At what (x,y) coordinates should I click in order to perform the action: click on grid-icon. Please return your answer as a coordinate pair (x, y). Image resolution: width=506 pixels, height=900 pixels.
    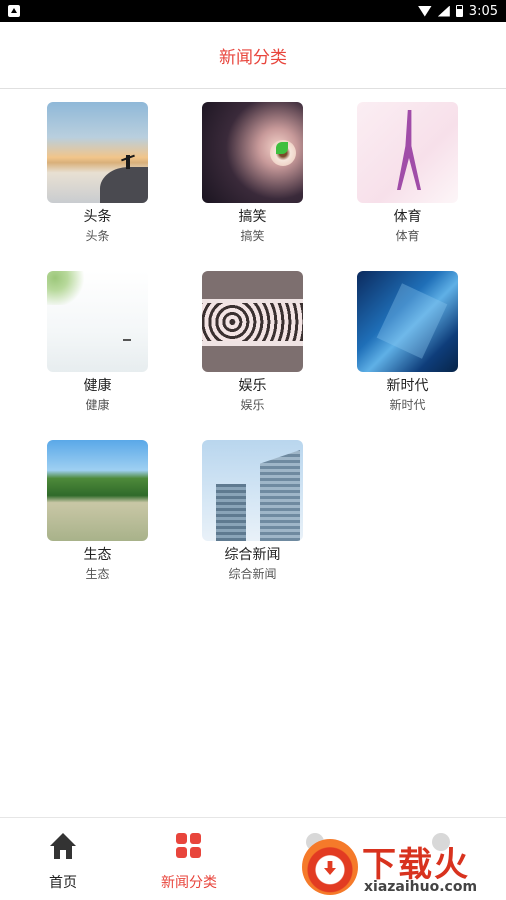
    Looking at the image, I should click on (189, 846).